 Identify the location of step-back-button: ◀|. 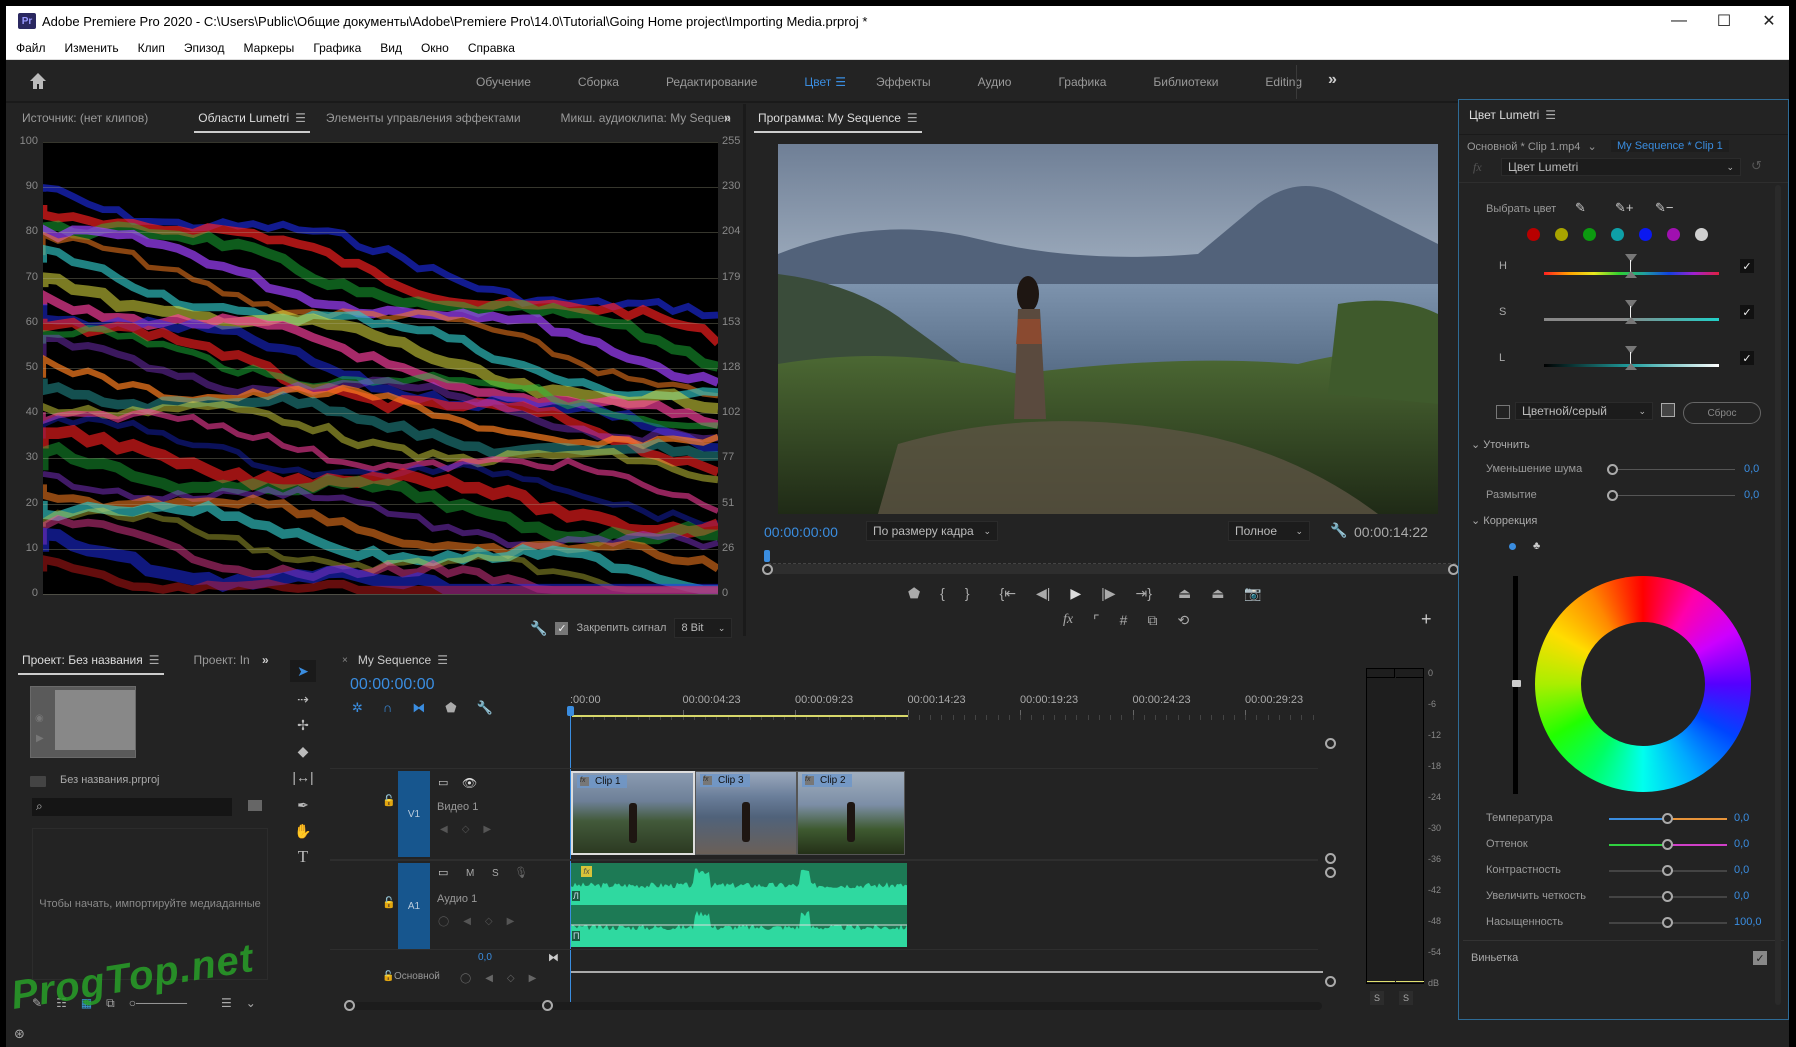
(1043, 593).